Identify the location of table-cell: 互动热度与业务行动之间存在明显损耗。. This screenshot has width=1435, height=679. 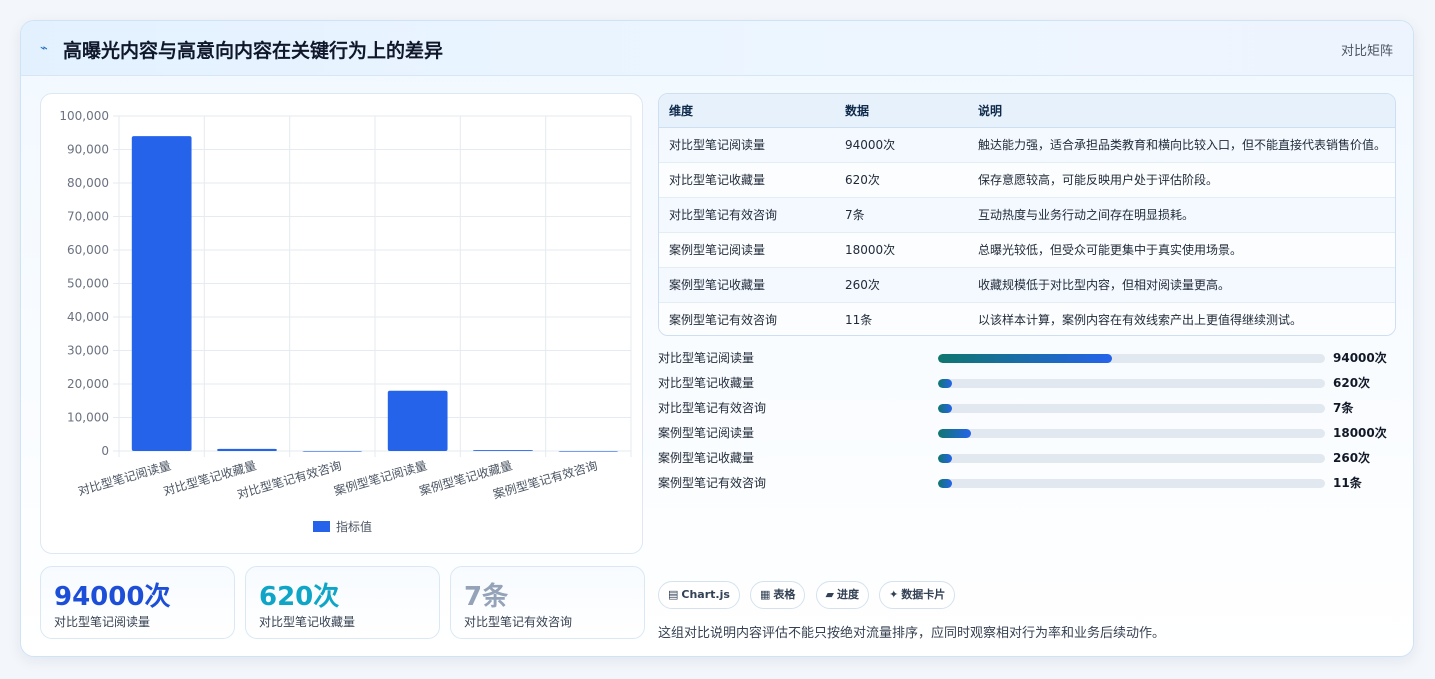
(1086, 215).